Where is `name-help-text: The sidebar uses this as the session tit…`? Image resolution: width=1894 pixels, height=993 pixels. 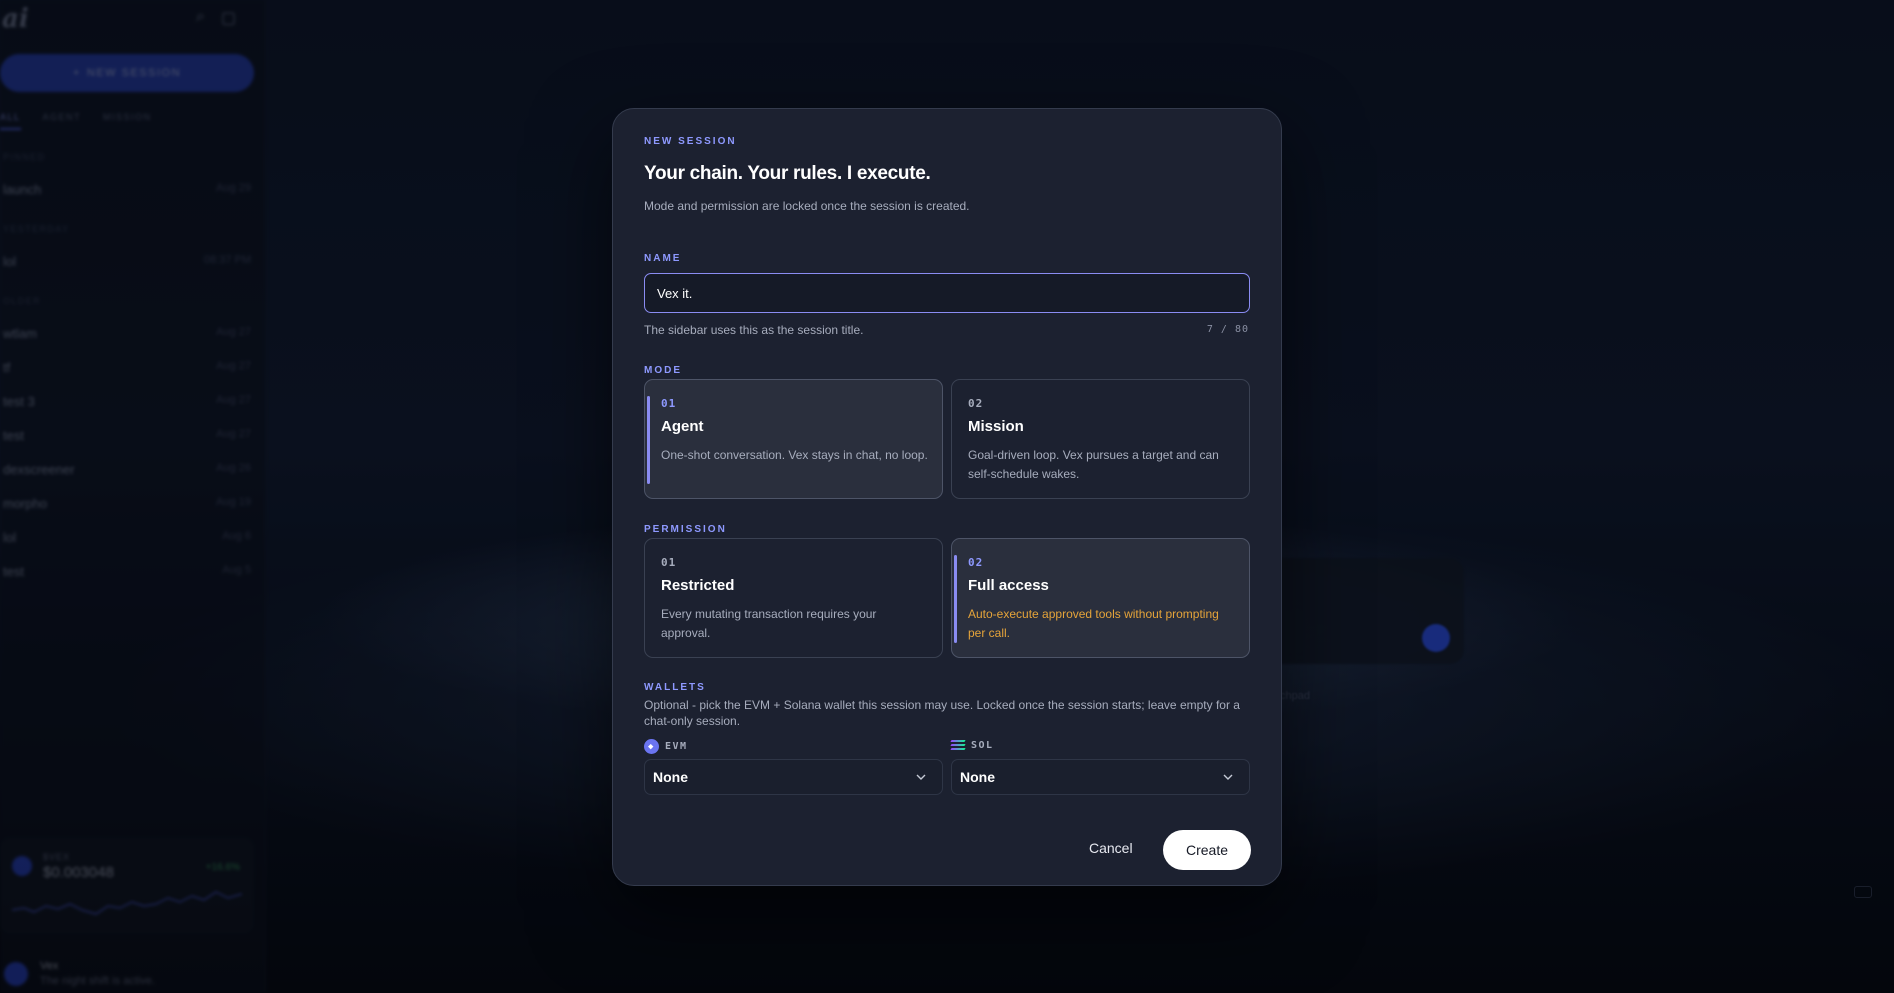
name-help-text: The sidebar uses this as the session tit… is located at coordinates (754, 330).